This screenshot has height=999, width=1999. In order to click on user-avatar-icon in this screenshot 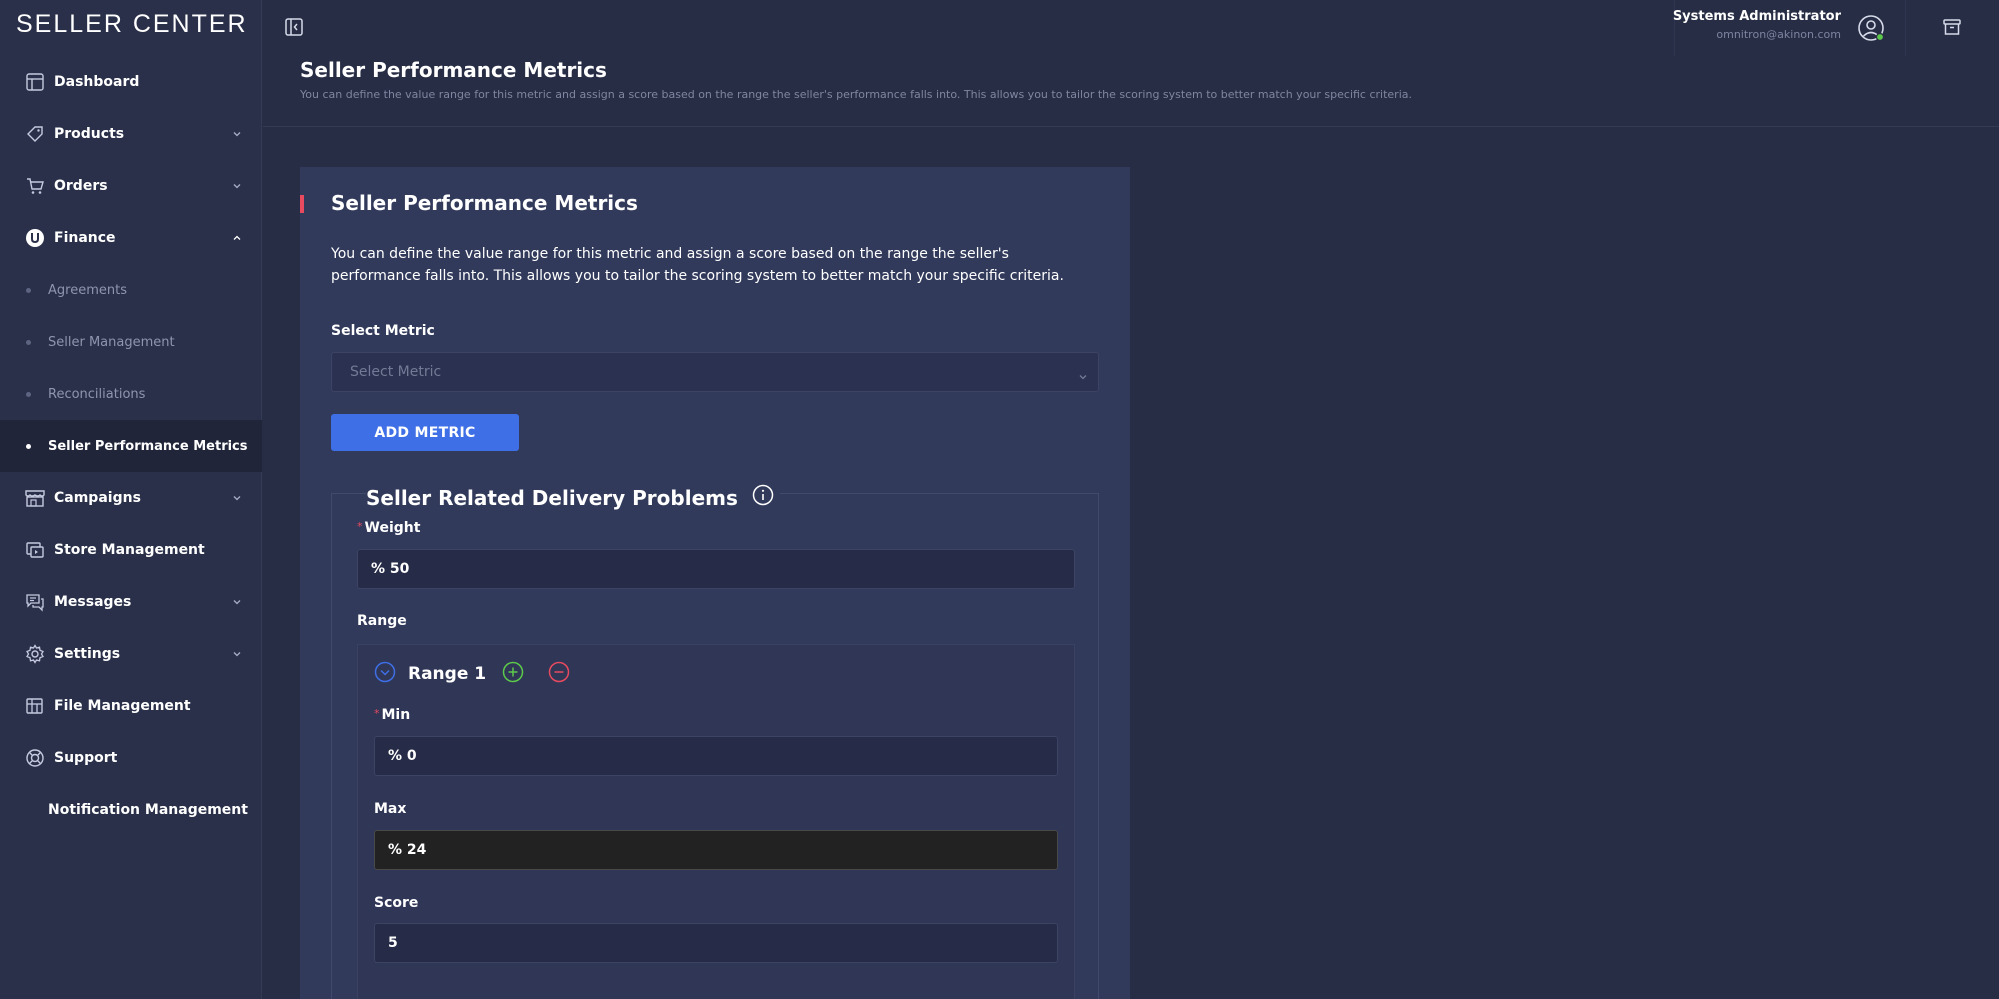, I will do `click(1871, 28)`.